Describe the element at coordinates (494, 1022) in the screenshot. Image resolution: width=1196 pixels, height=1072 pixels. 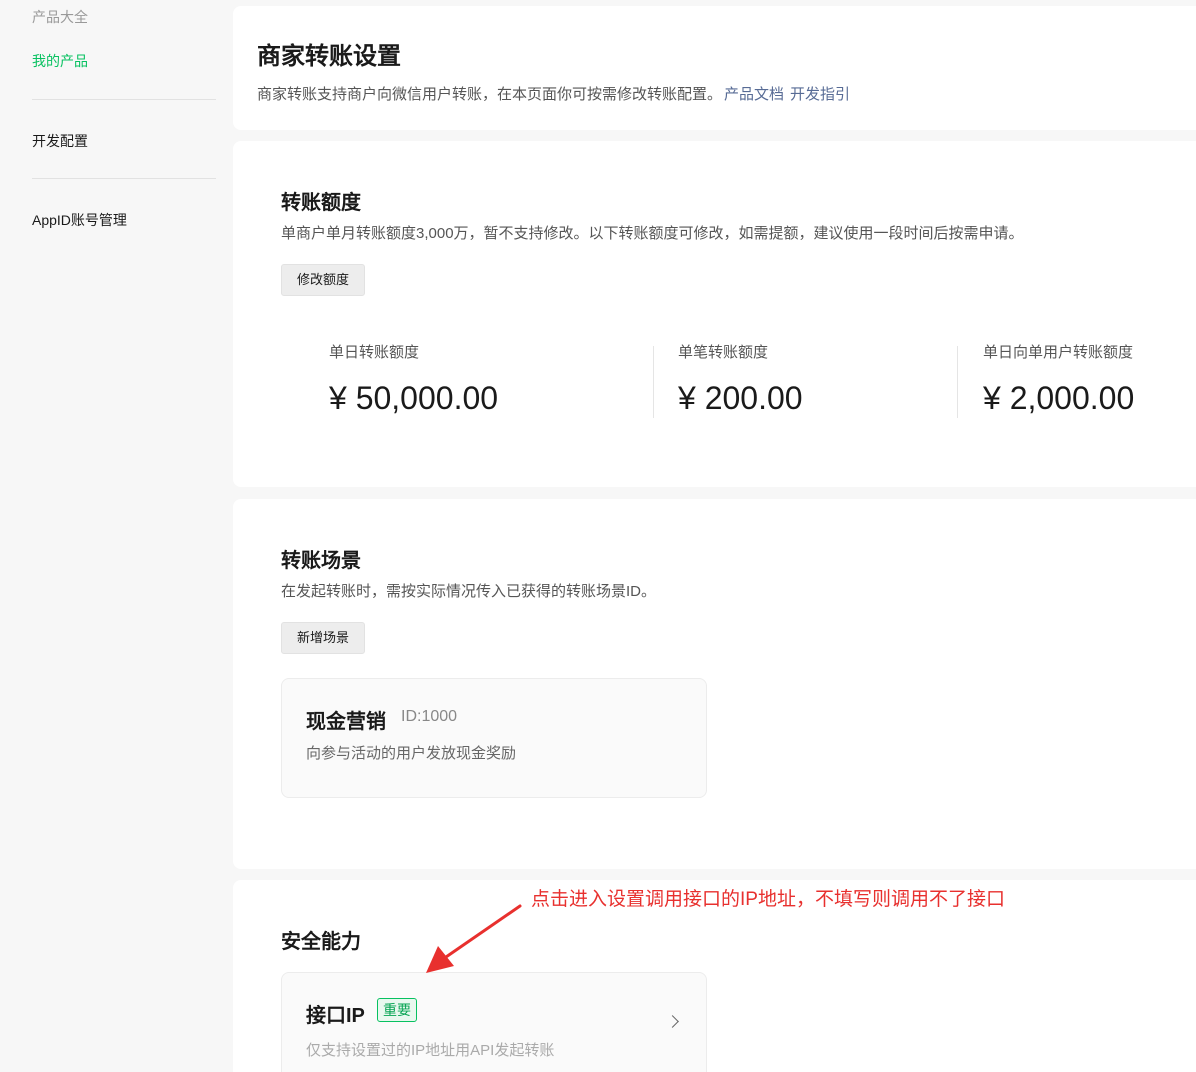
I see `api-ip-card: 接口IP 重要 仅支持设置过的IP地址用API发起转账` at that location.